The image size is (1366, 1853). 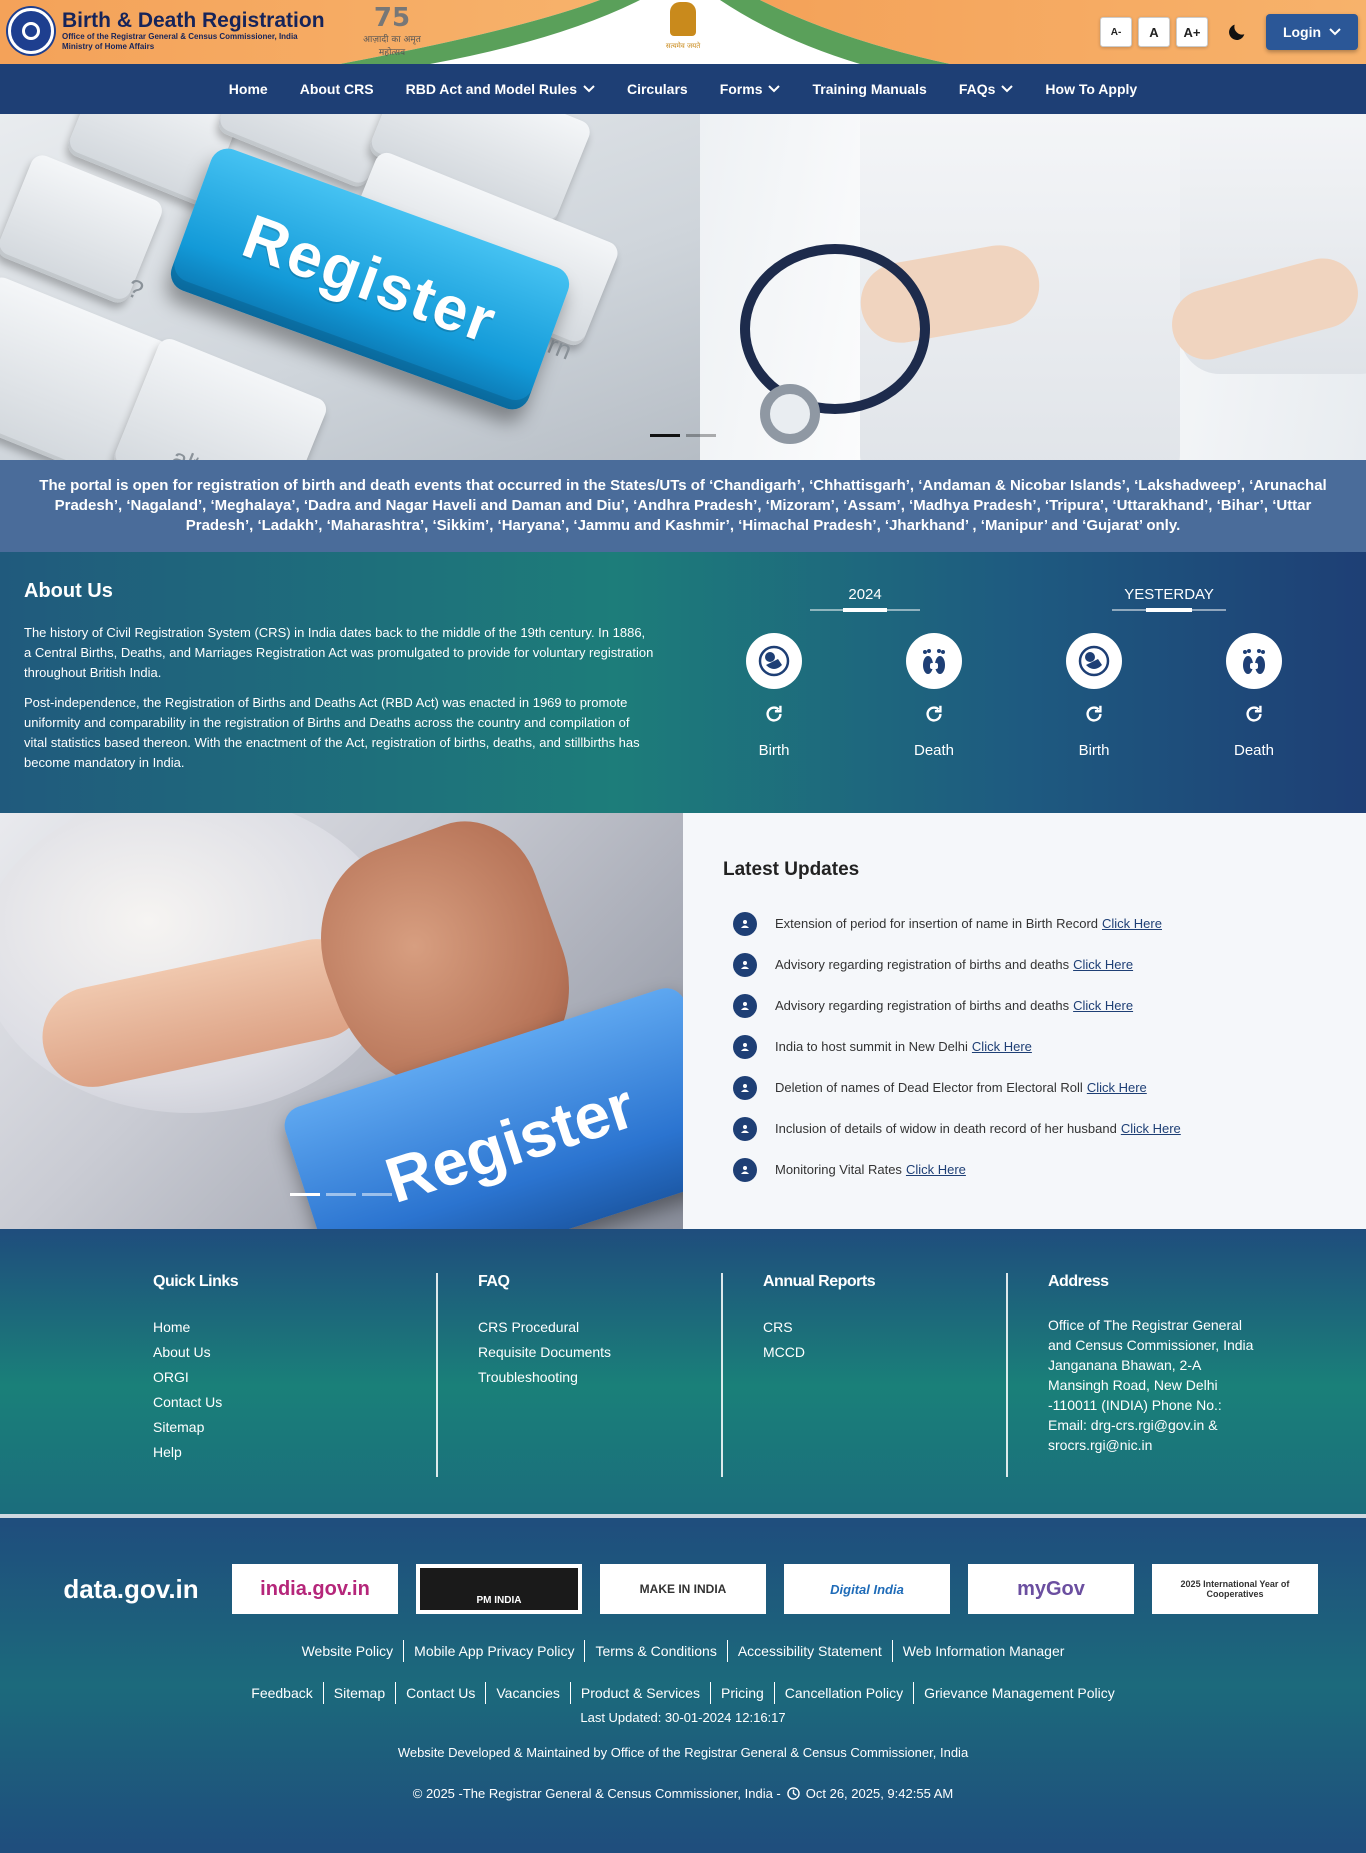 What do you see at coordinates (986, 89) in the screenshot?
I see `nav-faqs: FAQs` at bounding box center [986, 89].